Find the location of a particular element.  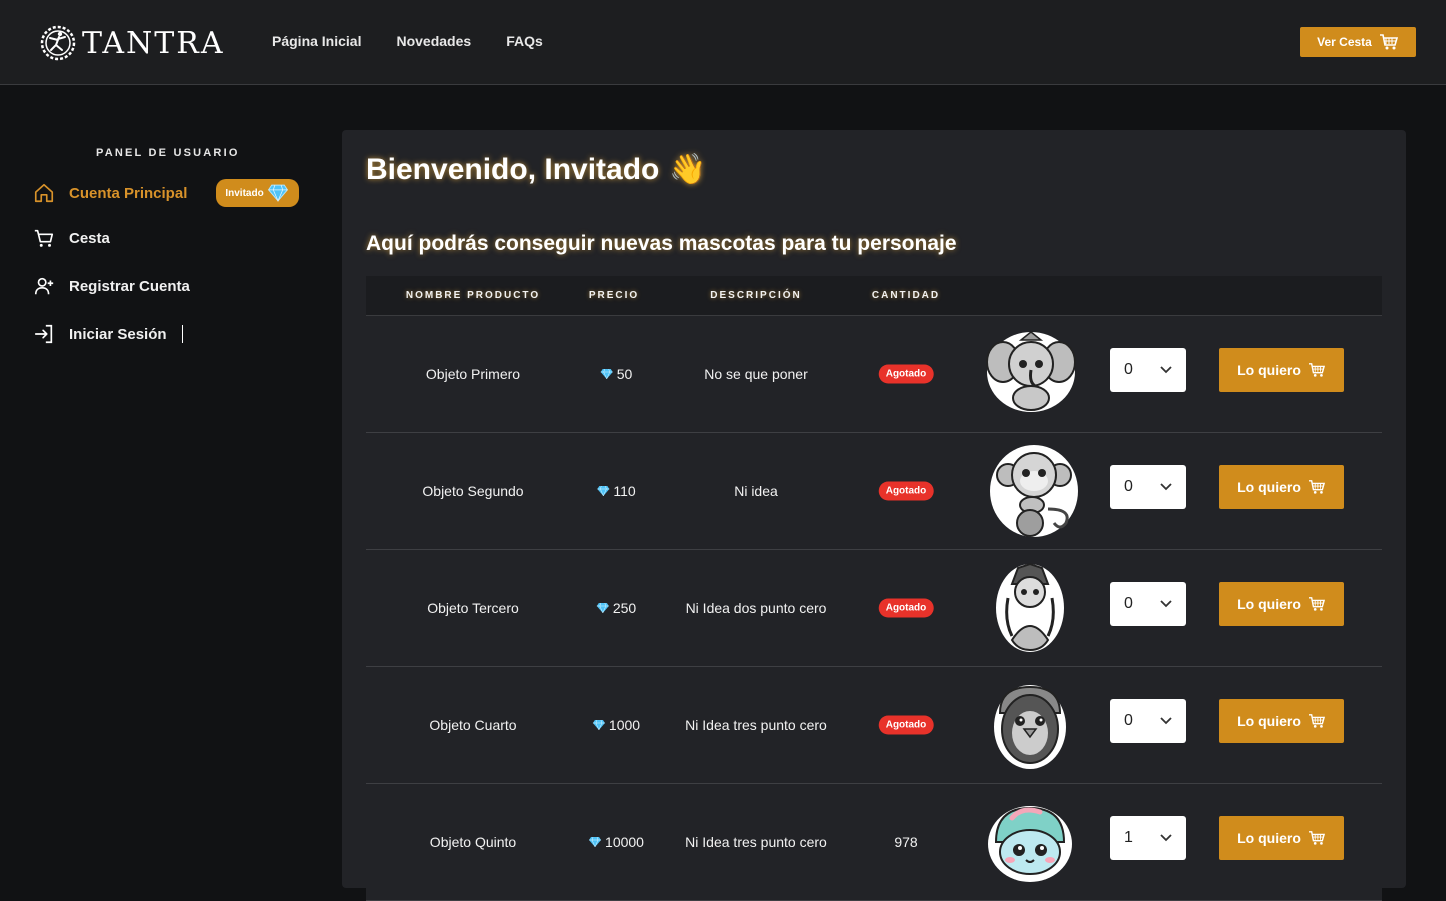

product-price: 250 is located at coordinates (616, 608).